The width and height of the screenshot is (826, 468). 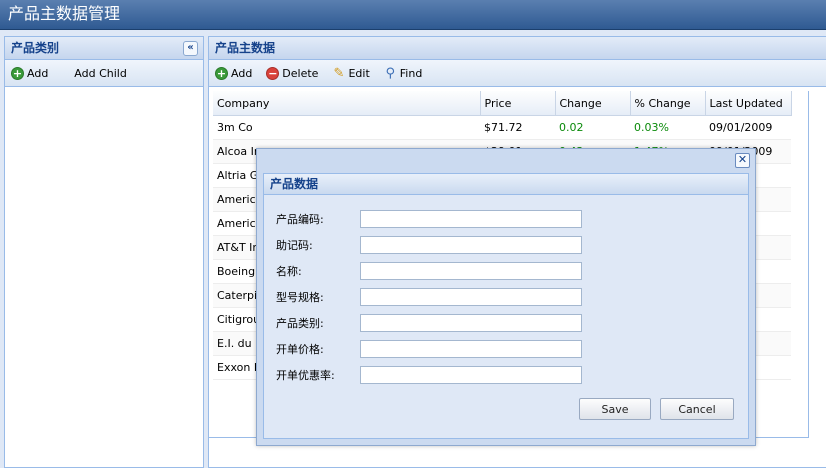 What do you see at coordinates (471, 245) in the screenshot?
I see `mnemonic-code-input` at bounding box center [471, 245].